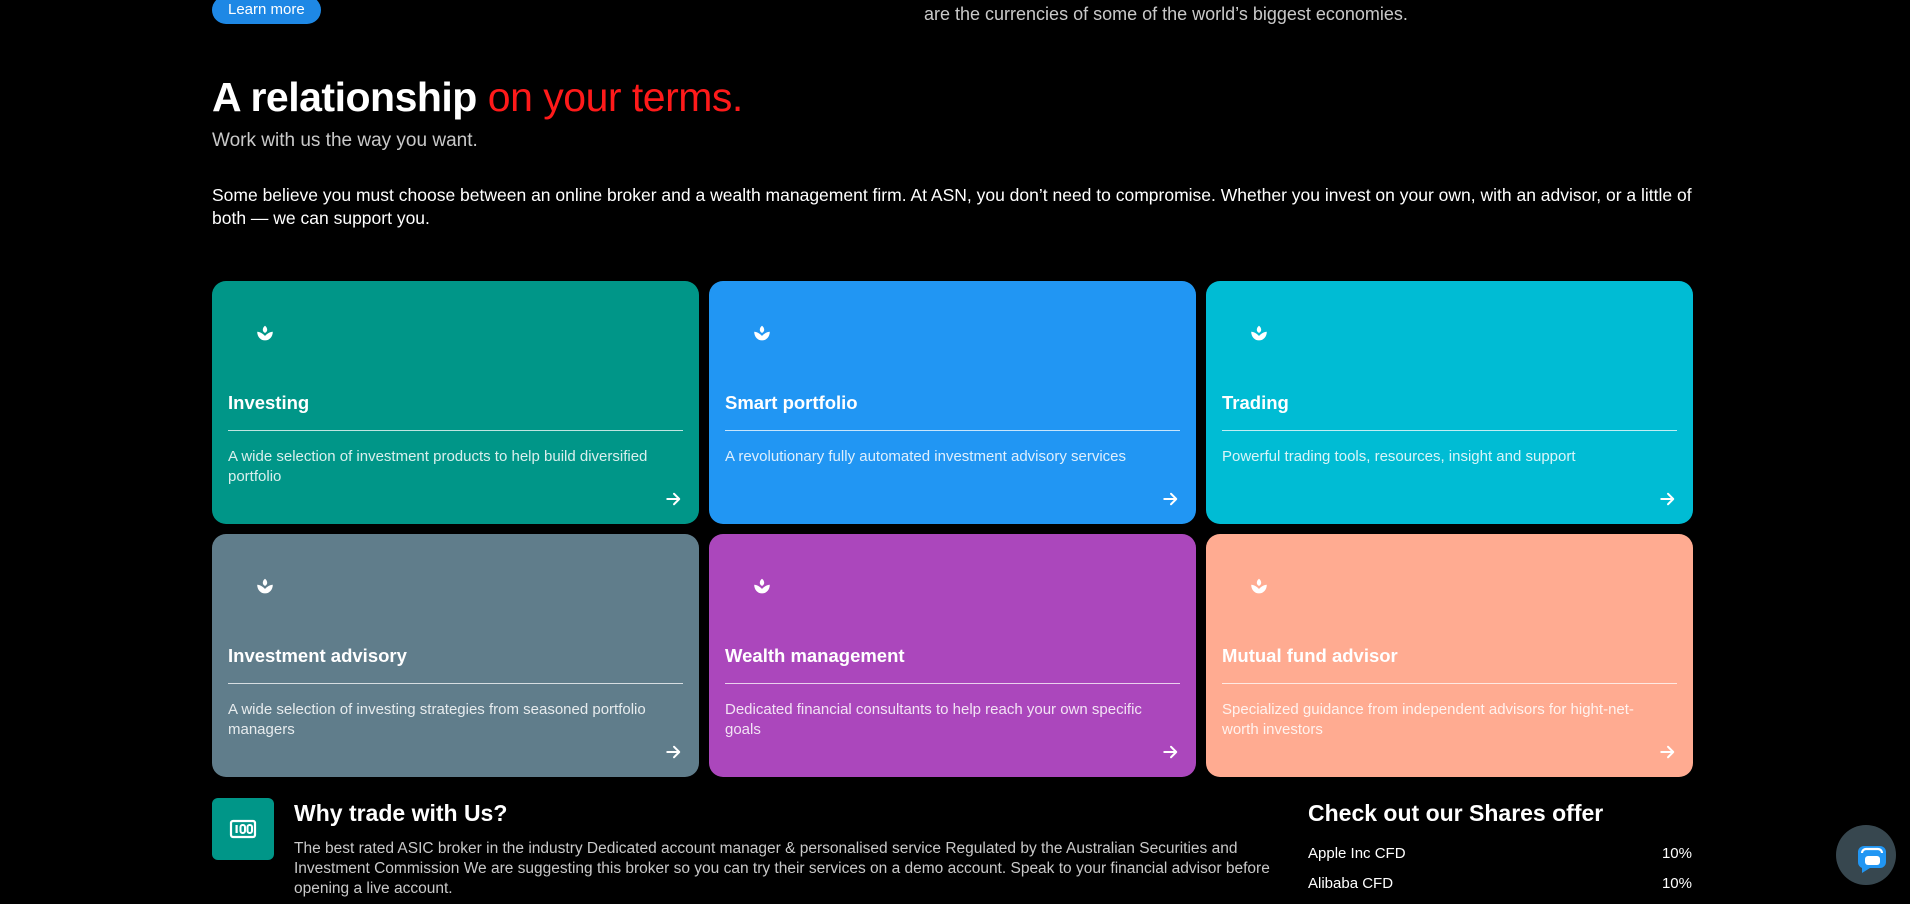 This screenshot has width=1910, height=904. I want to click on card-title: Investment advisory, so click(317, 655).